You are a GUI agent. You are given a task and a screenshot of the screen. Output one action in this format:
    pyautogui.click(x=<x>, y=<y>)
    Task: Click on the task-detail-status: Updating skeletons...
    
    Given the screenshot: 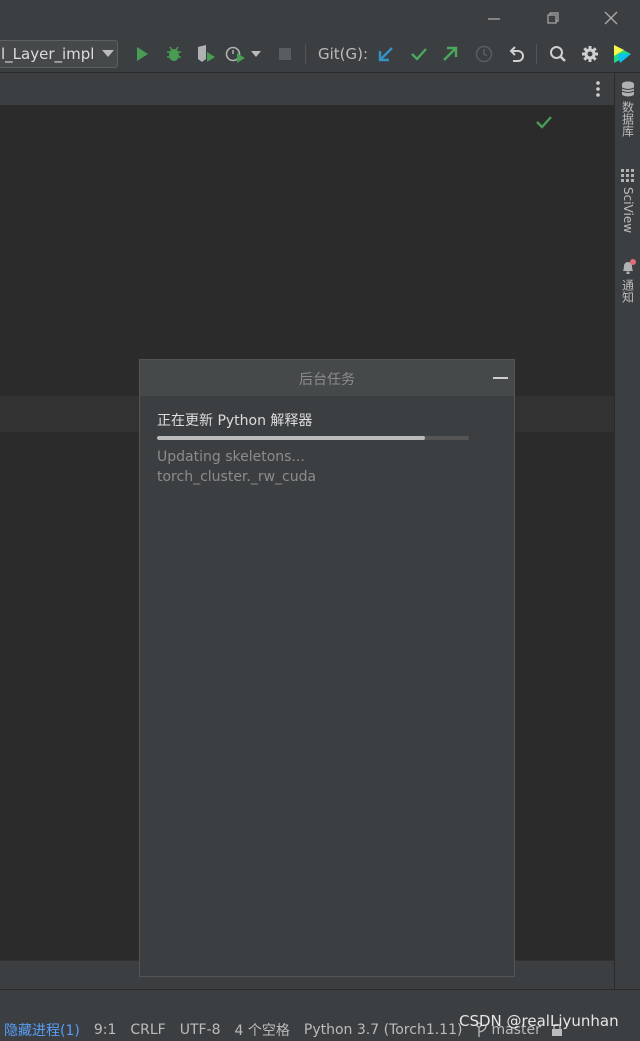 What is the action you would take?
    pyautogui.click(x=231, y=457)
    